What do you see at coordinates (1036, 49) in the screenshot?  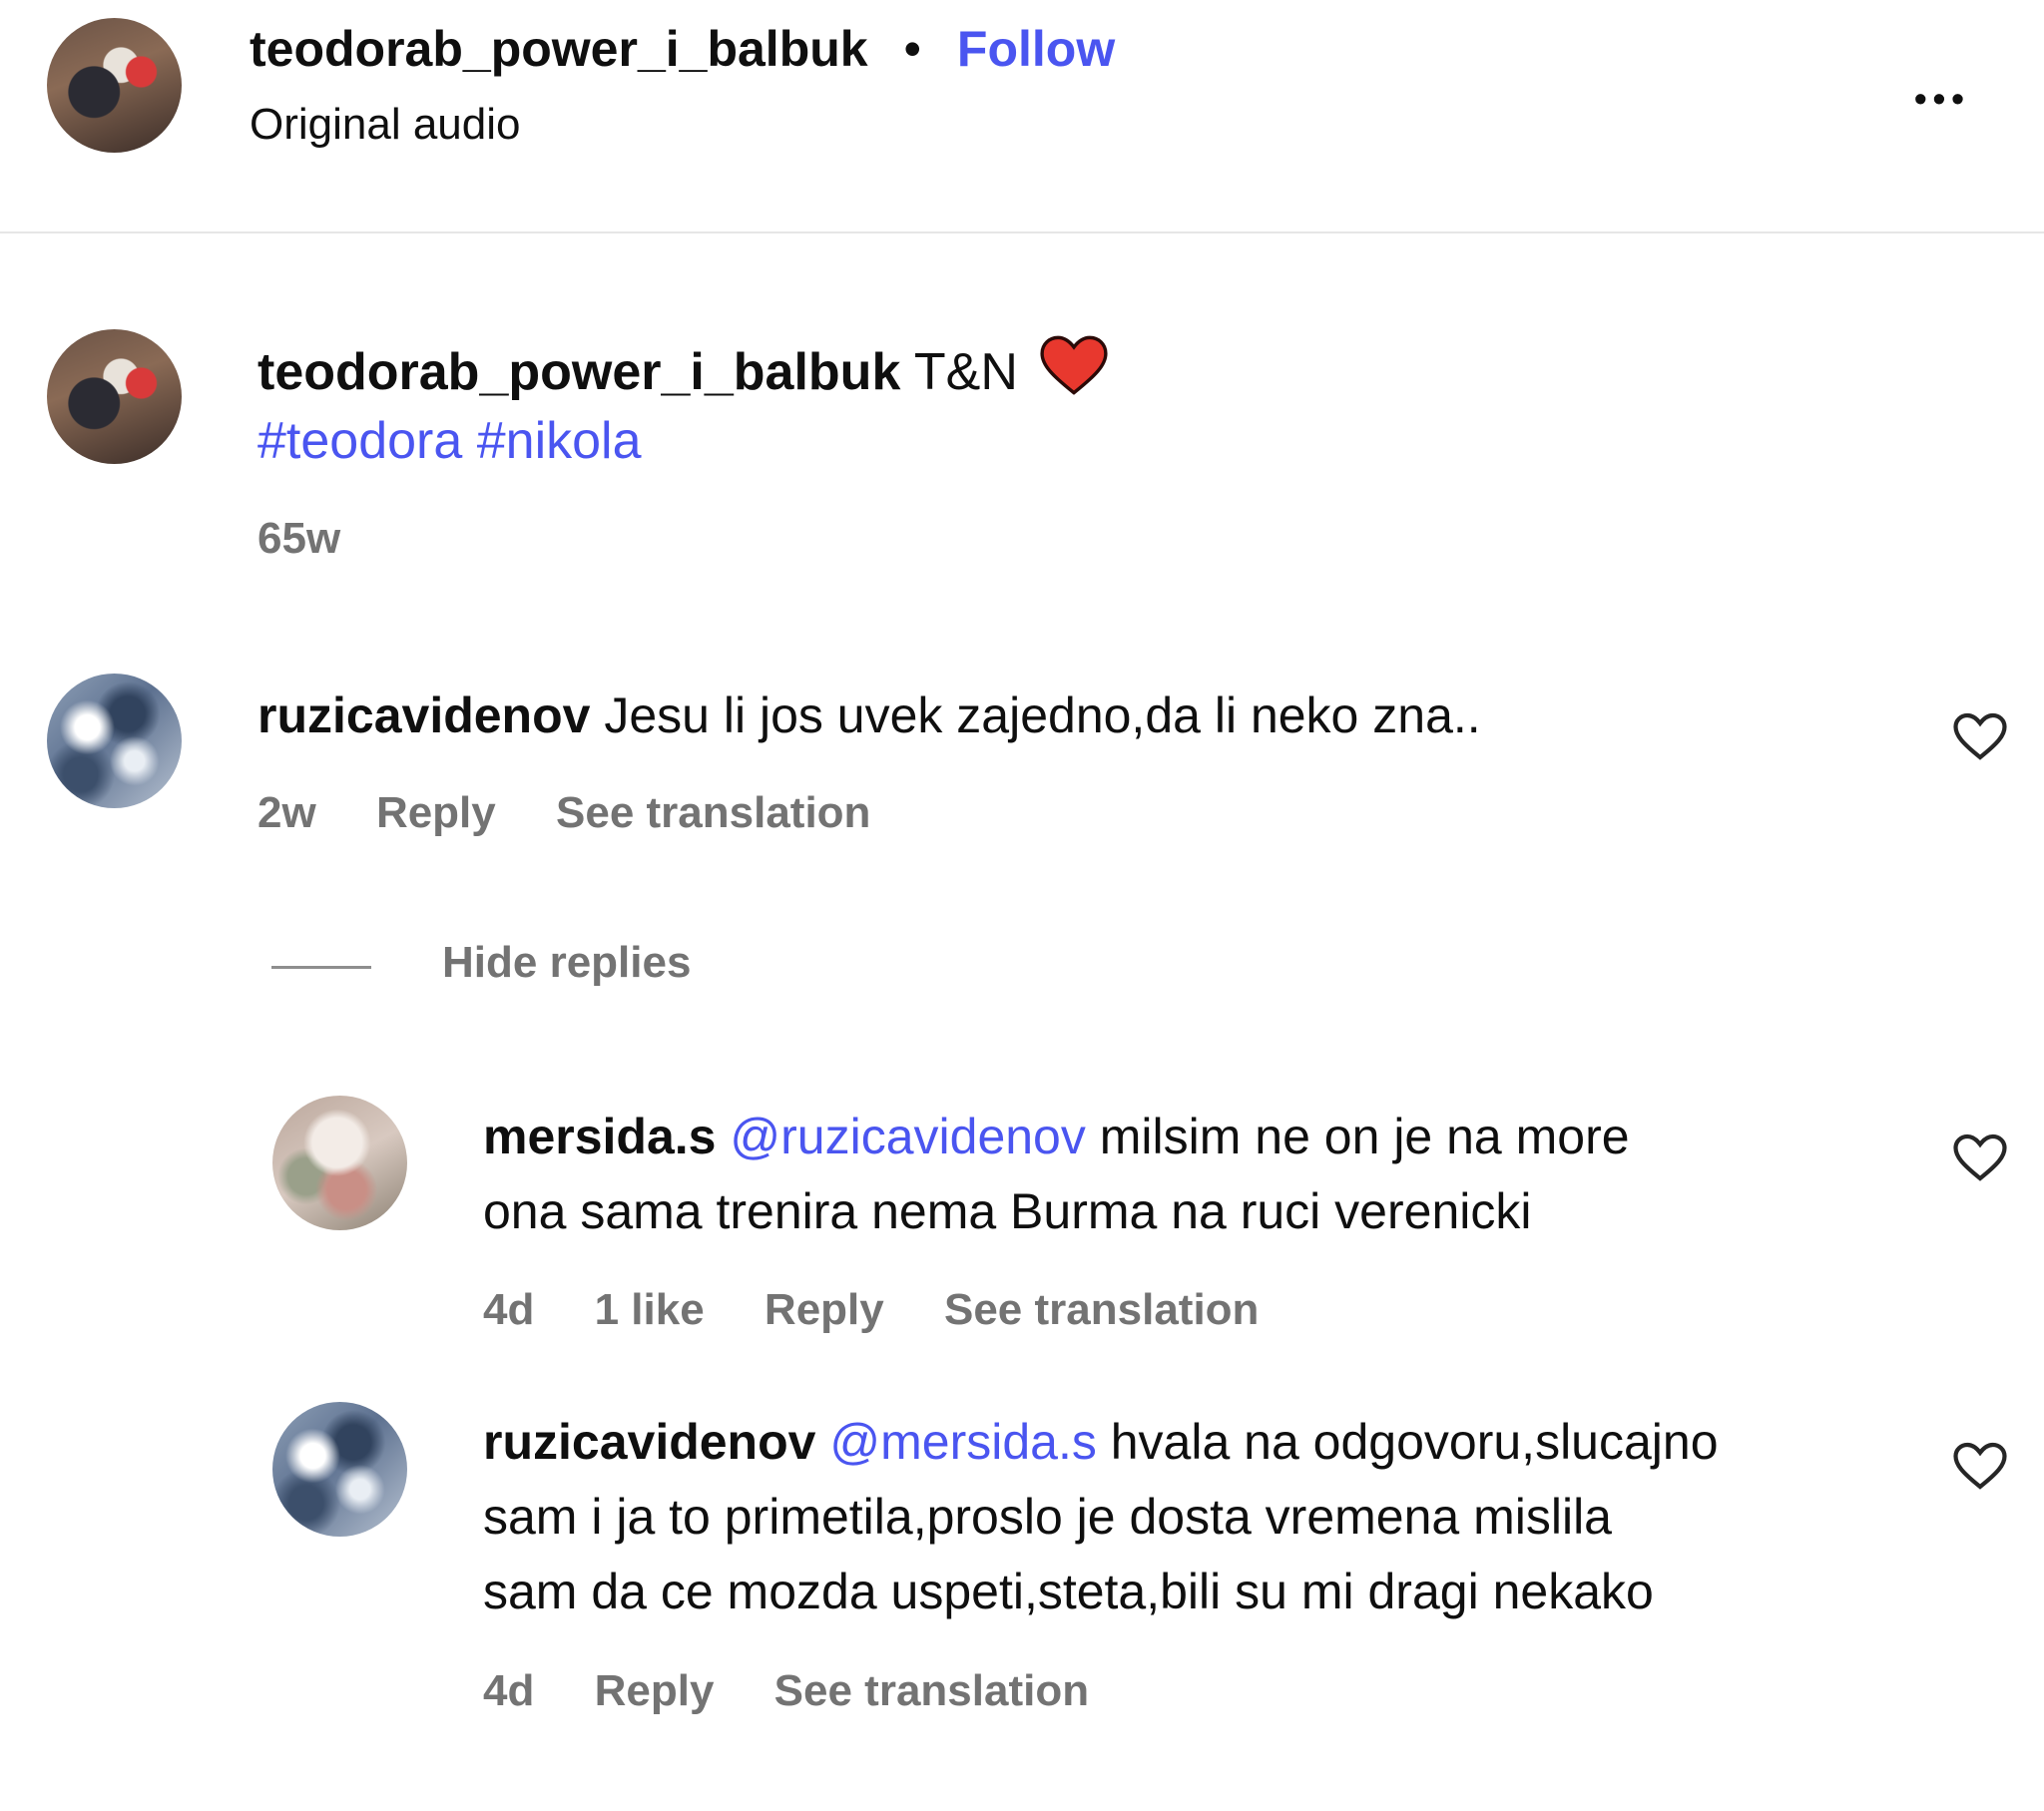 I see `follow-button: Follow` at bounding box center [1036, 49].